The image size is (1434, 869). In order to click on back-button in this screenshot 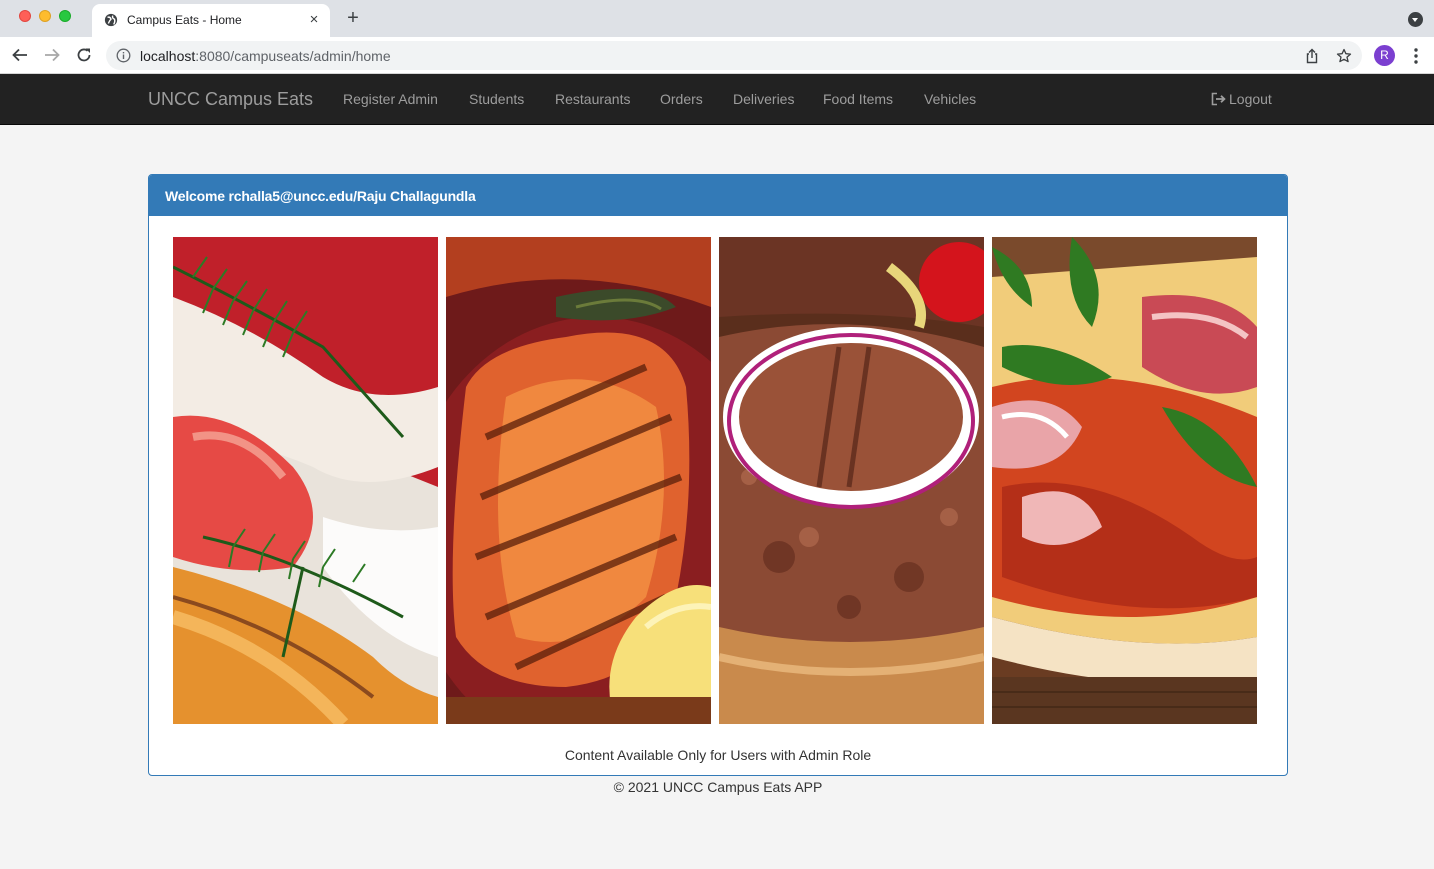, I will do `click(20, 55)`.